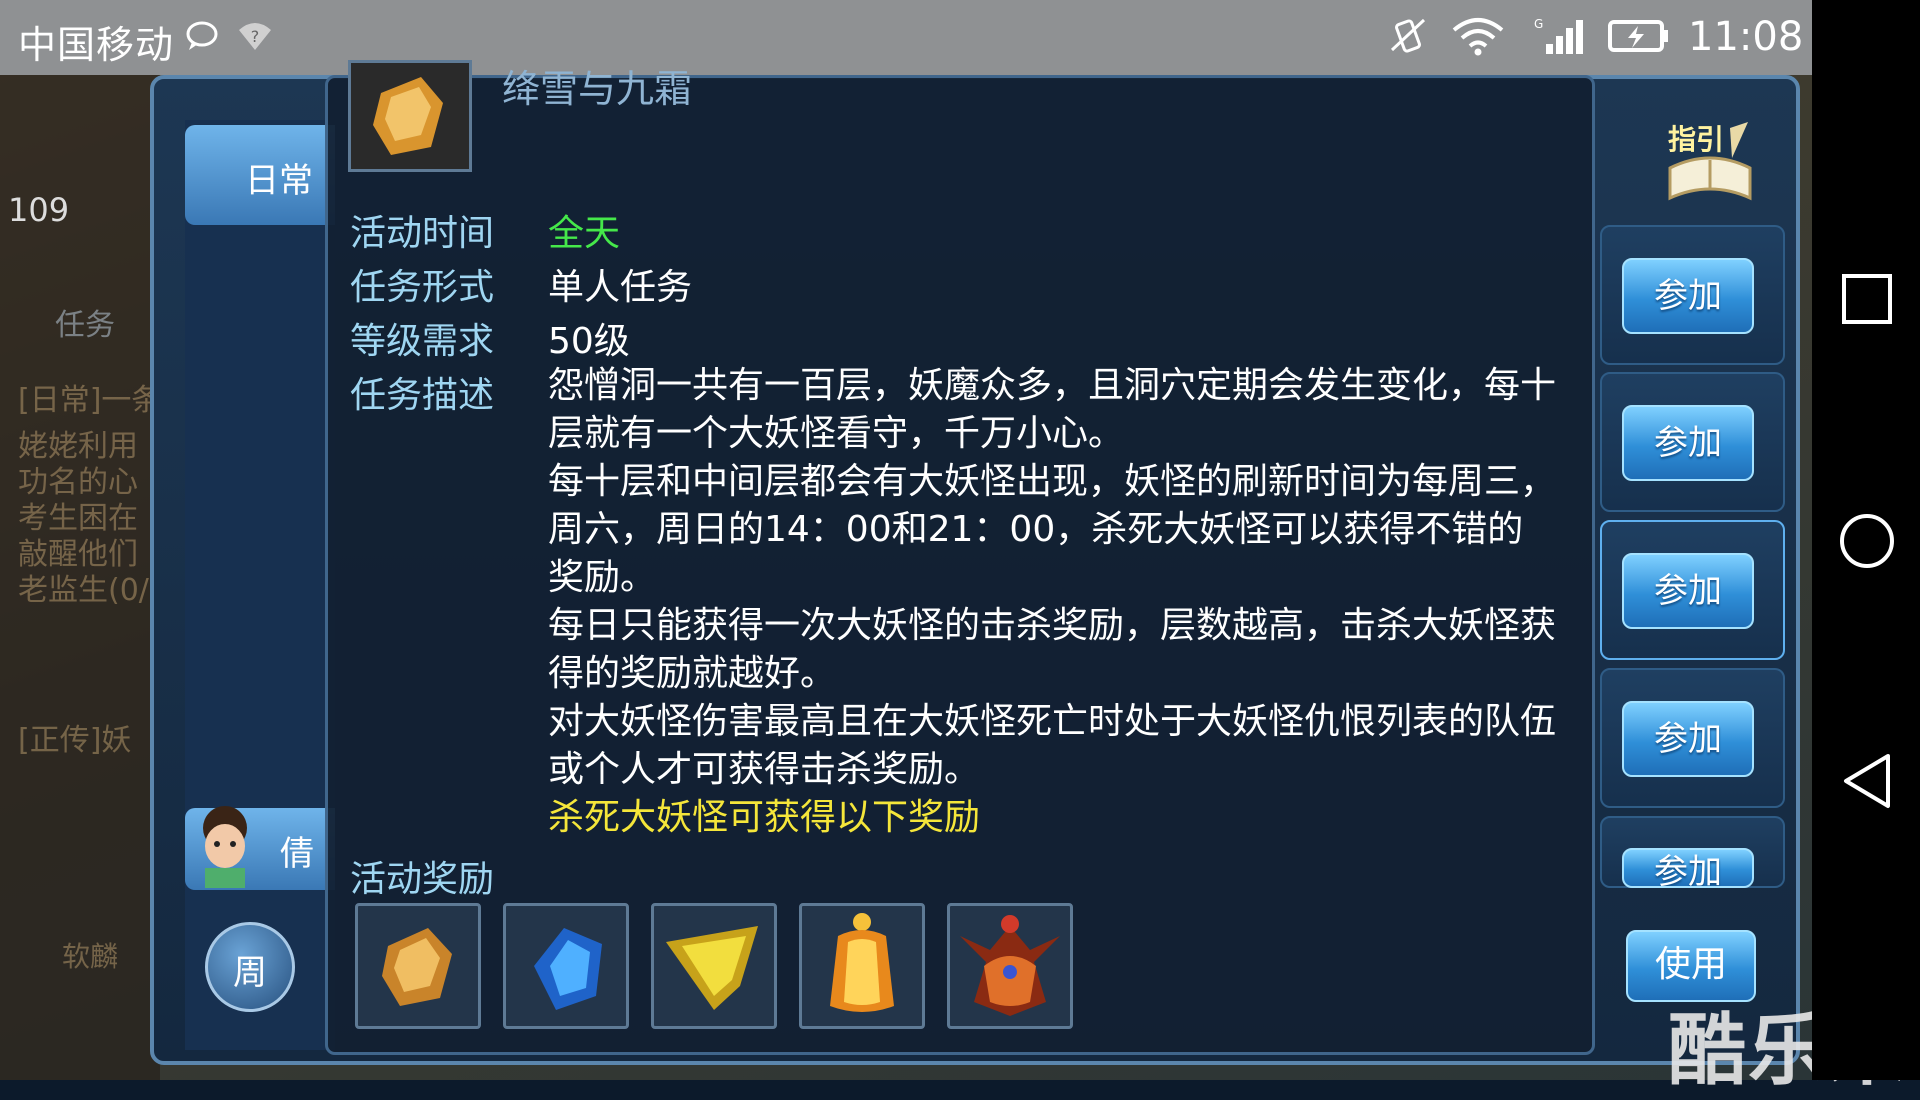 This screenshot has height=1100, width=1920. What do you see at coordinates (584, 233) in the screenshot?
I see `time-value: 全天` at bounding box center [584, 233].